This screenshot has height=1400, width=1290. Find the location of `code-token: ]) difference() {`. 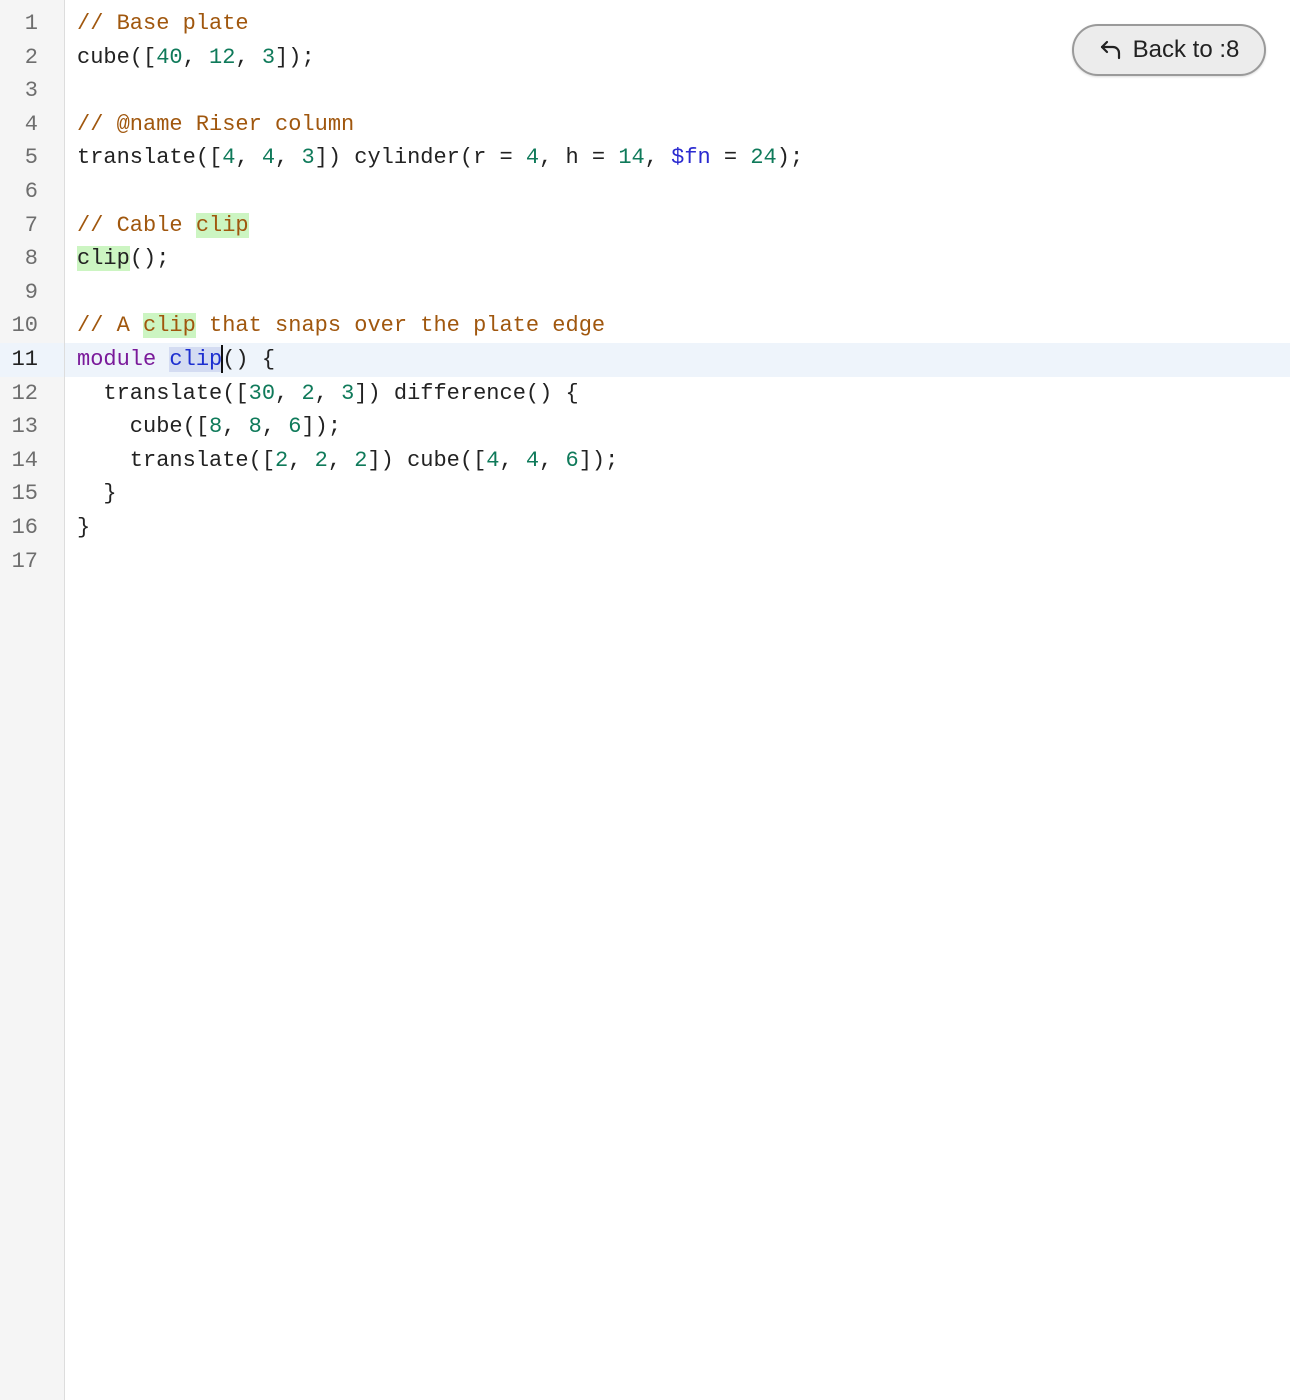

code-token: ]) difference() { is located at coordinates (466, 393).